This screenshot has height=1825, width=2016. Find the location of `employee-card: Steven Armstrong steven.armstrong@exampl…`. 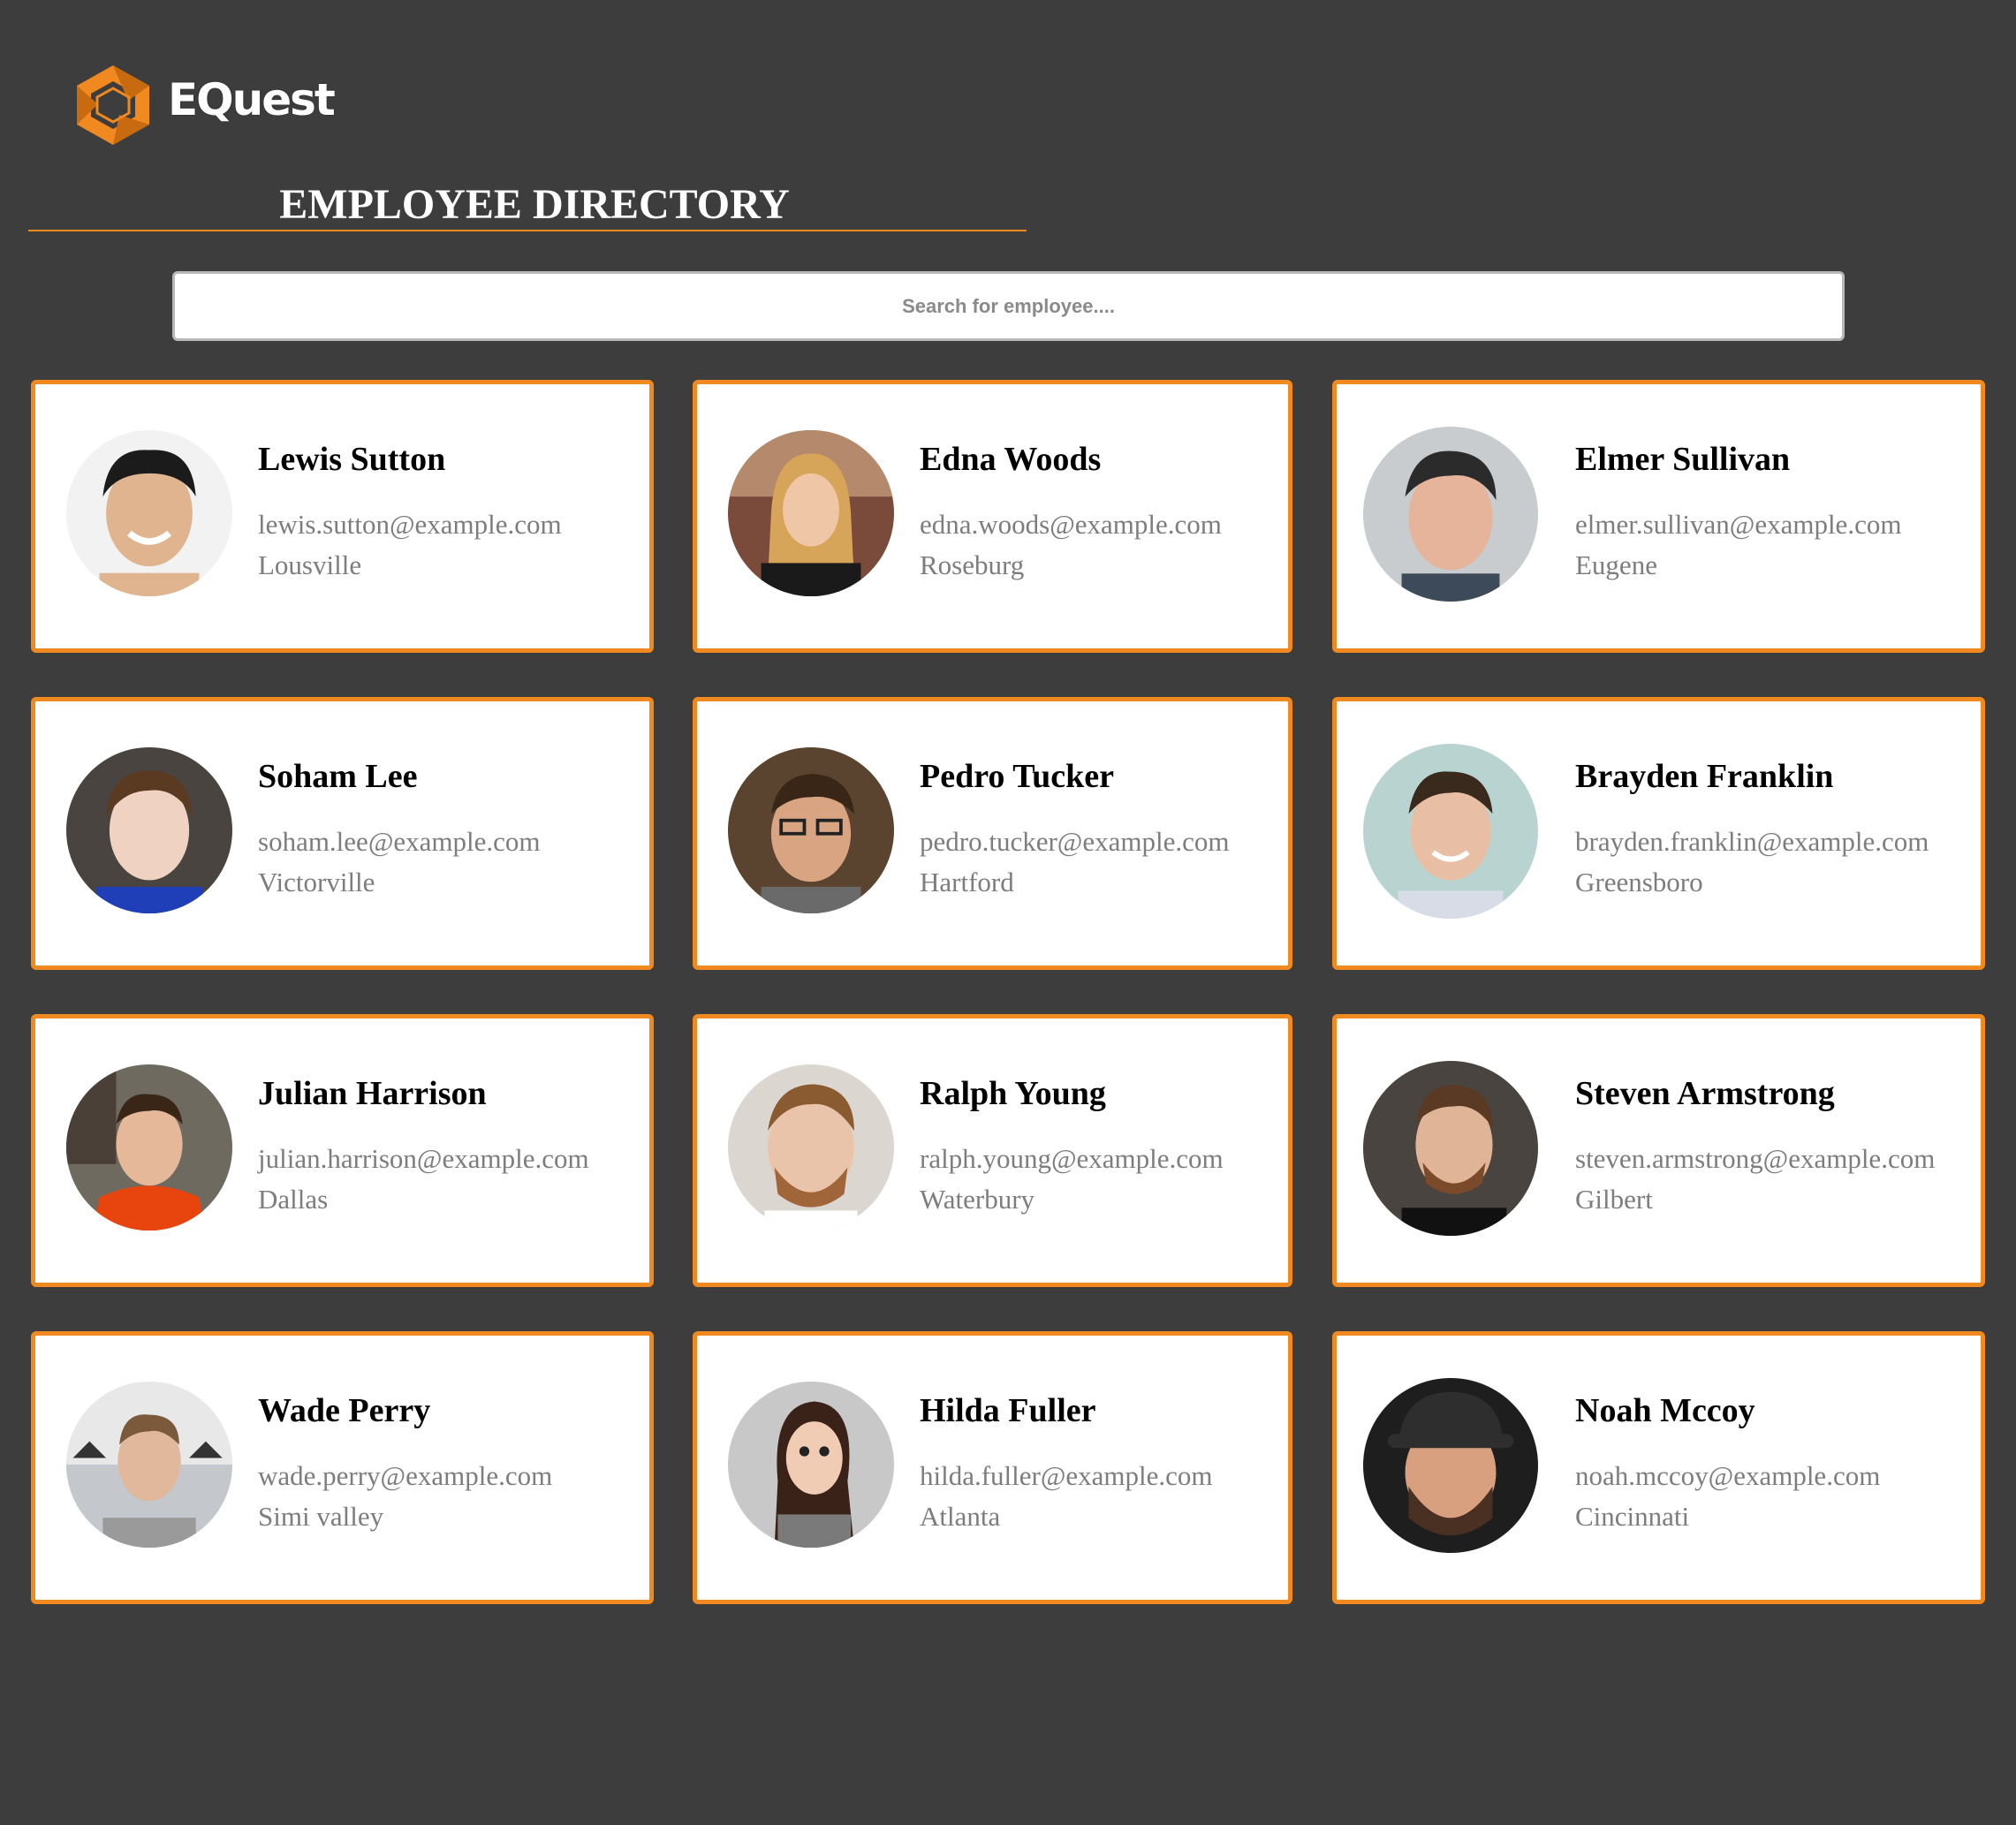

employee-card: Steven Armstrong steven.armstrong@exampl… is located at coordinates (1658, 1150).